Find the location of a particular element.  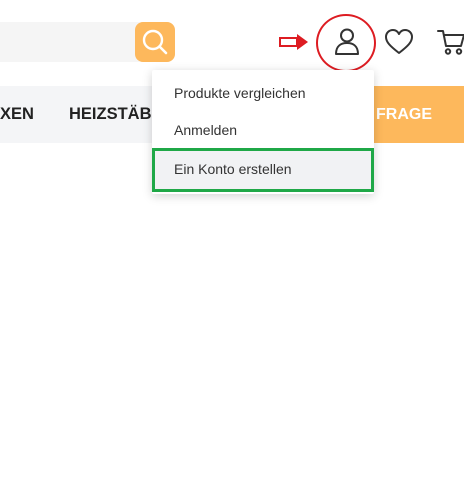

heart-icon is located at coordinates (399, 42).